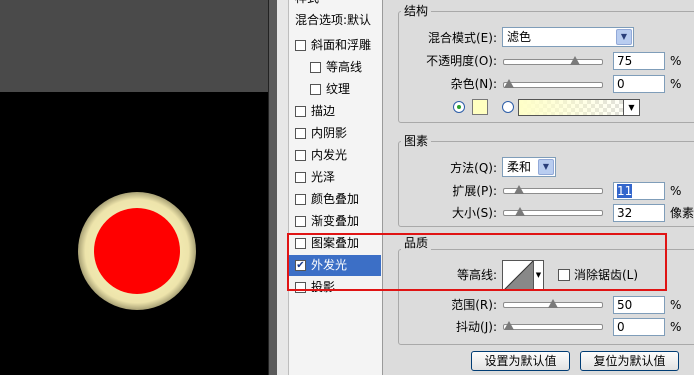 The width and height of the screenshot is (694, 375). I want to click on contour-curve-icon, so click(518, 275).